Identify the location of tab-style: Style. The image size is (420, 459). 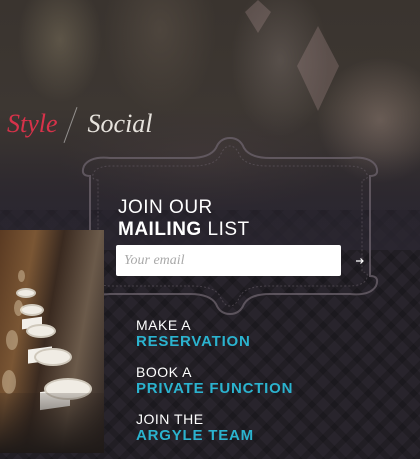
(32, 124).